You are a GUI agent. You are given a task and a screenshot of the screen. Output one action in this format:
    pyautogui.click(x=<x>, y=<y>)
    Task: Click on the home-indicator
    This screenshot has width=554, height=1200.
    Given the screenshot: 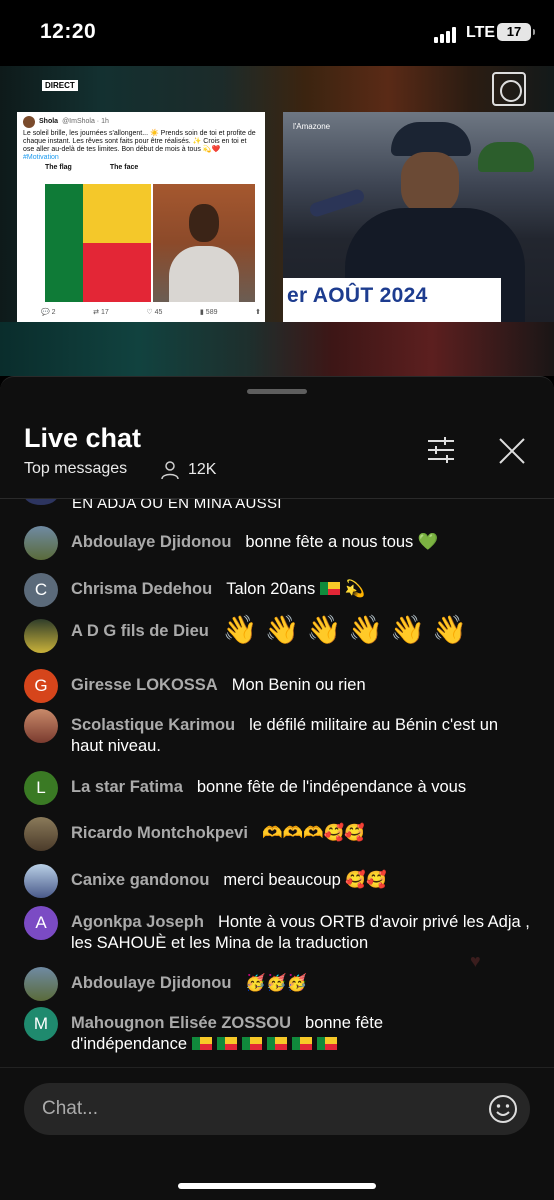 What is the action you would take?
    pyautogui.click(x=277, y=1186)
    